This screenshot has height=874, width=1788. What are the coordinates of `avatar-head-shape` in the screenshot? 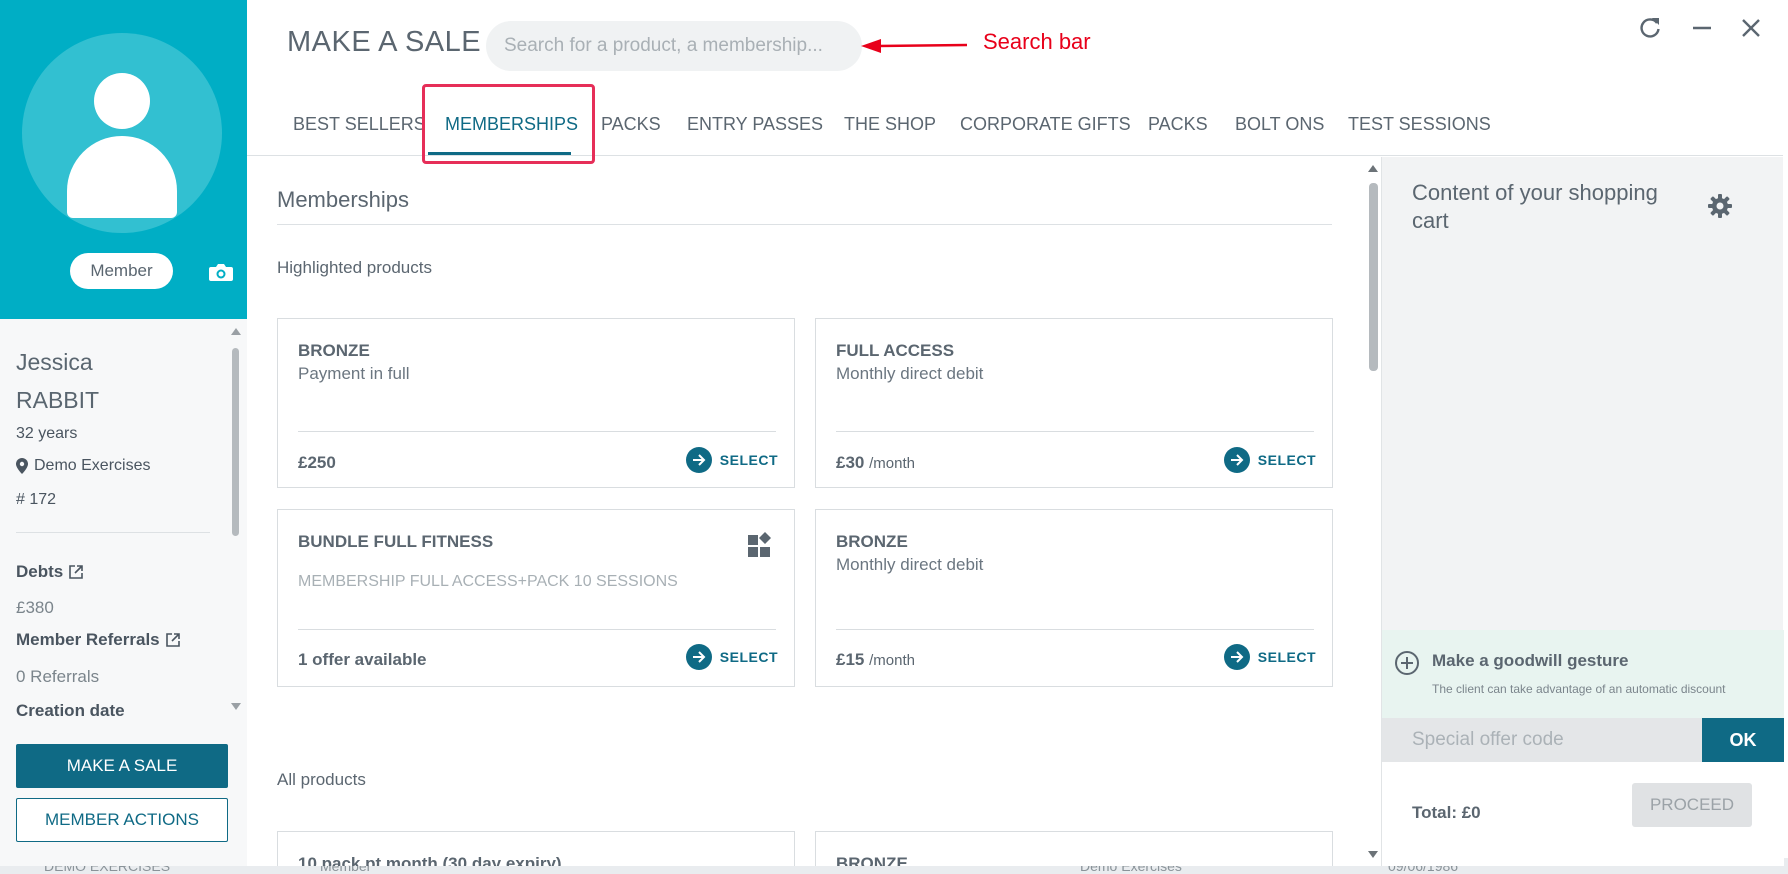 It's located at (122, 101).